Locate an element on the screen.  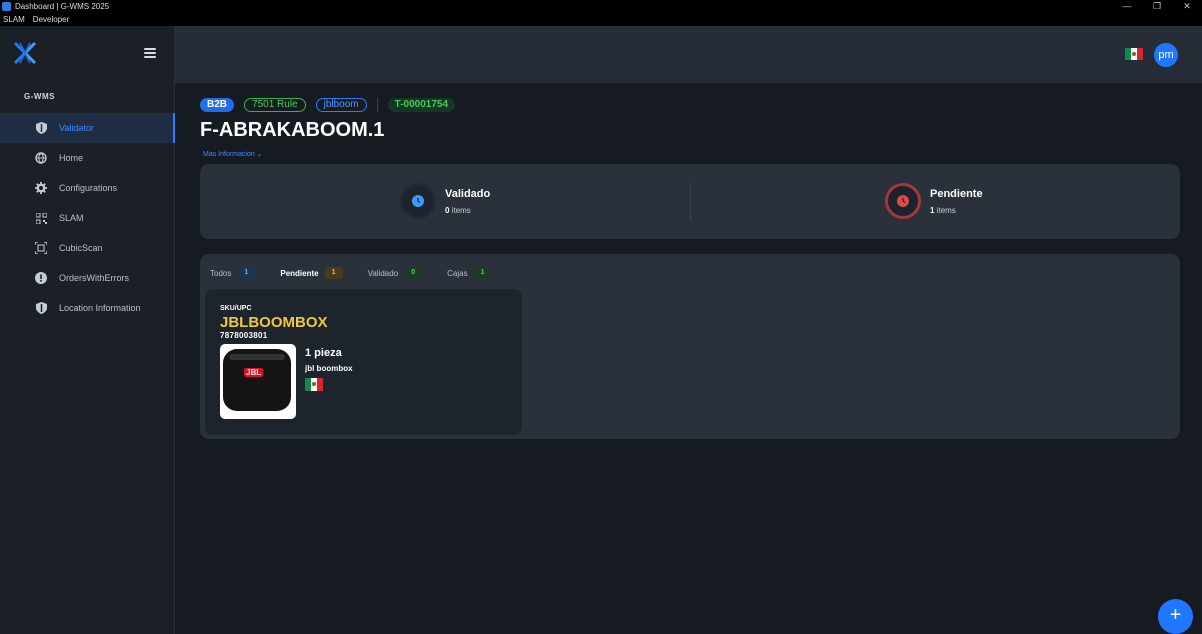
sidebar-item-orderswitherrors: OrdersWithErrors is located at coordinates (87, 278).